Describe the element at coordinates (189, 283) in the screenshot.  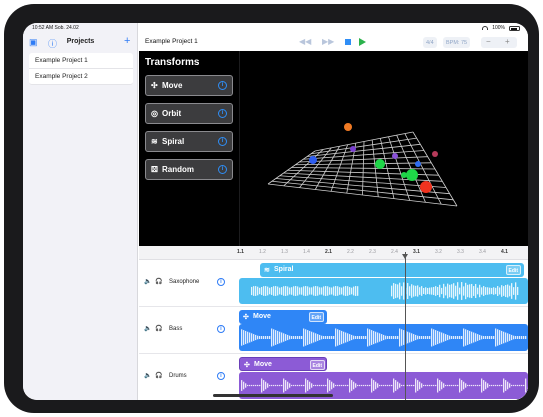
I see `track-header-saxophone: 🔈 🎧 Saxophone i` at that location.